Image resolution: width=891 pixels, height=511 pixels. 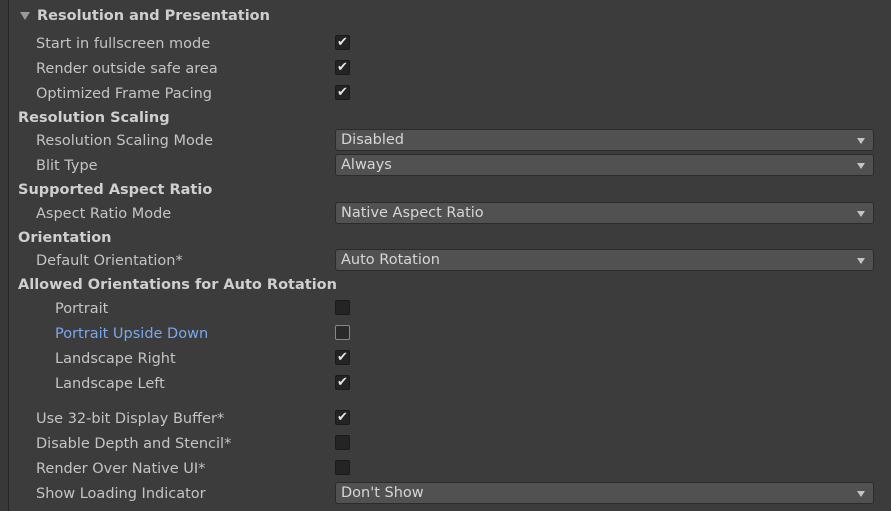 What do you see at coordinates (25, 16) in the screenshot?
I see `foldout-arrow-icon` at bounding box center [25, 16].